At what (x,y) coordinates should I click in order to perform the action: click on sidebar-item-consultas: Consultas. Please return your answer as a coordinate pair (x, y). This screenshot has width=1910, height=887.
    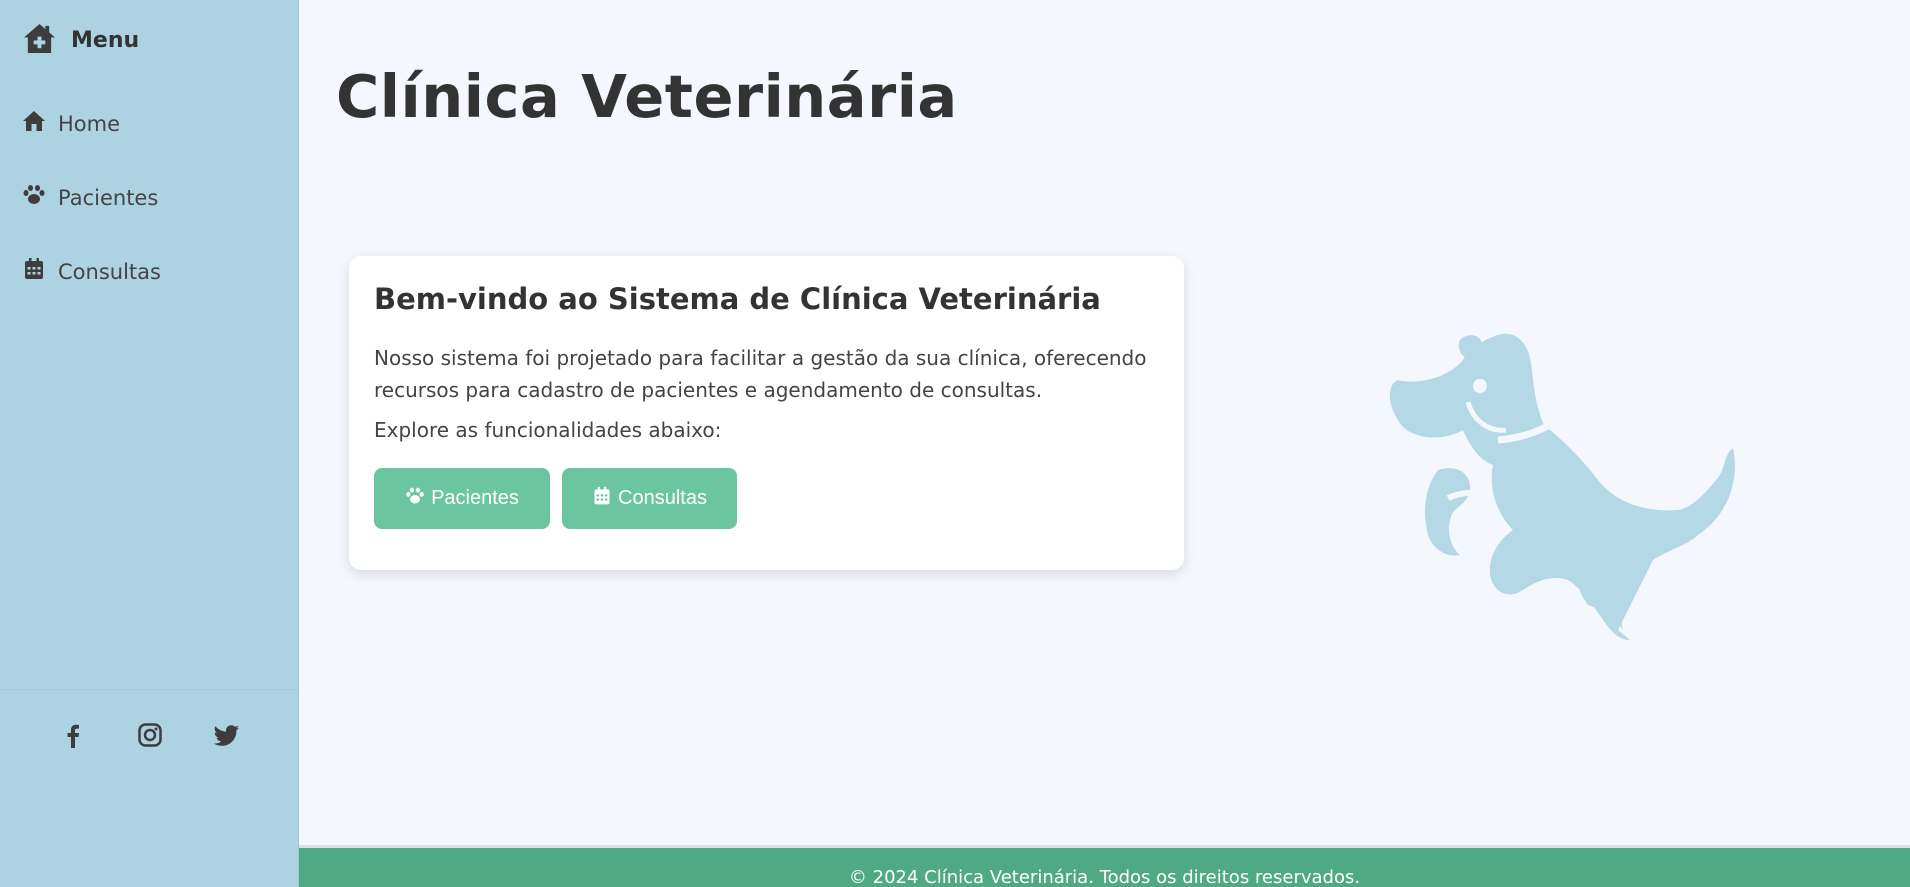
    Looking at the image, I should click on (91, 271).